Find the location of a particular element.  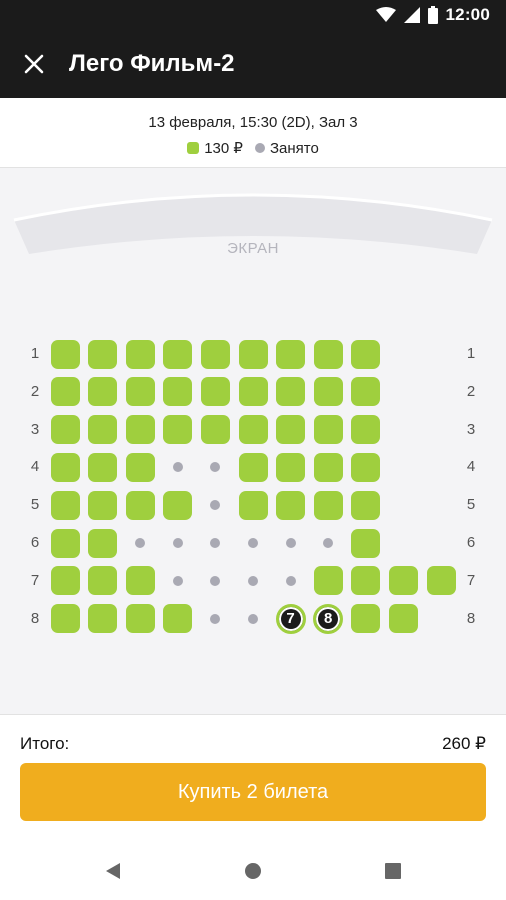

row-number-left: 7 is located at coordinates (35, 580).